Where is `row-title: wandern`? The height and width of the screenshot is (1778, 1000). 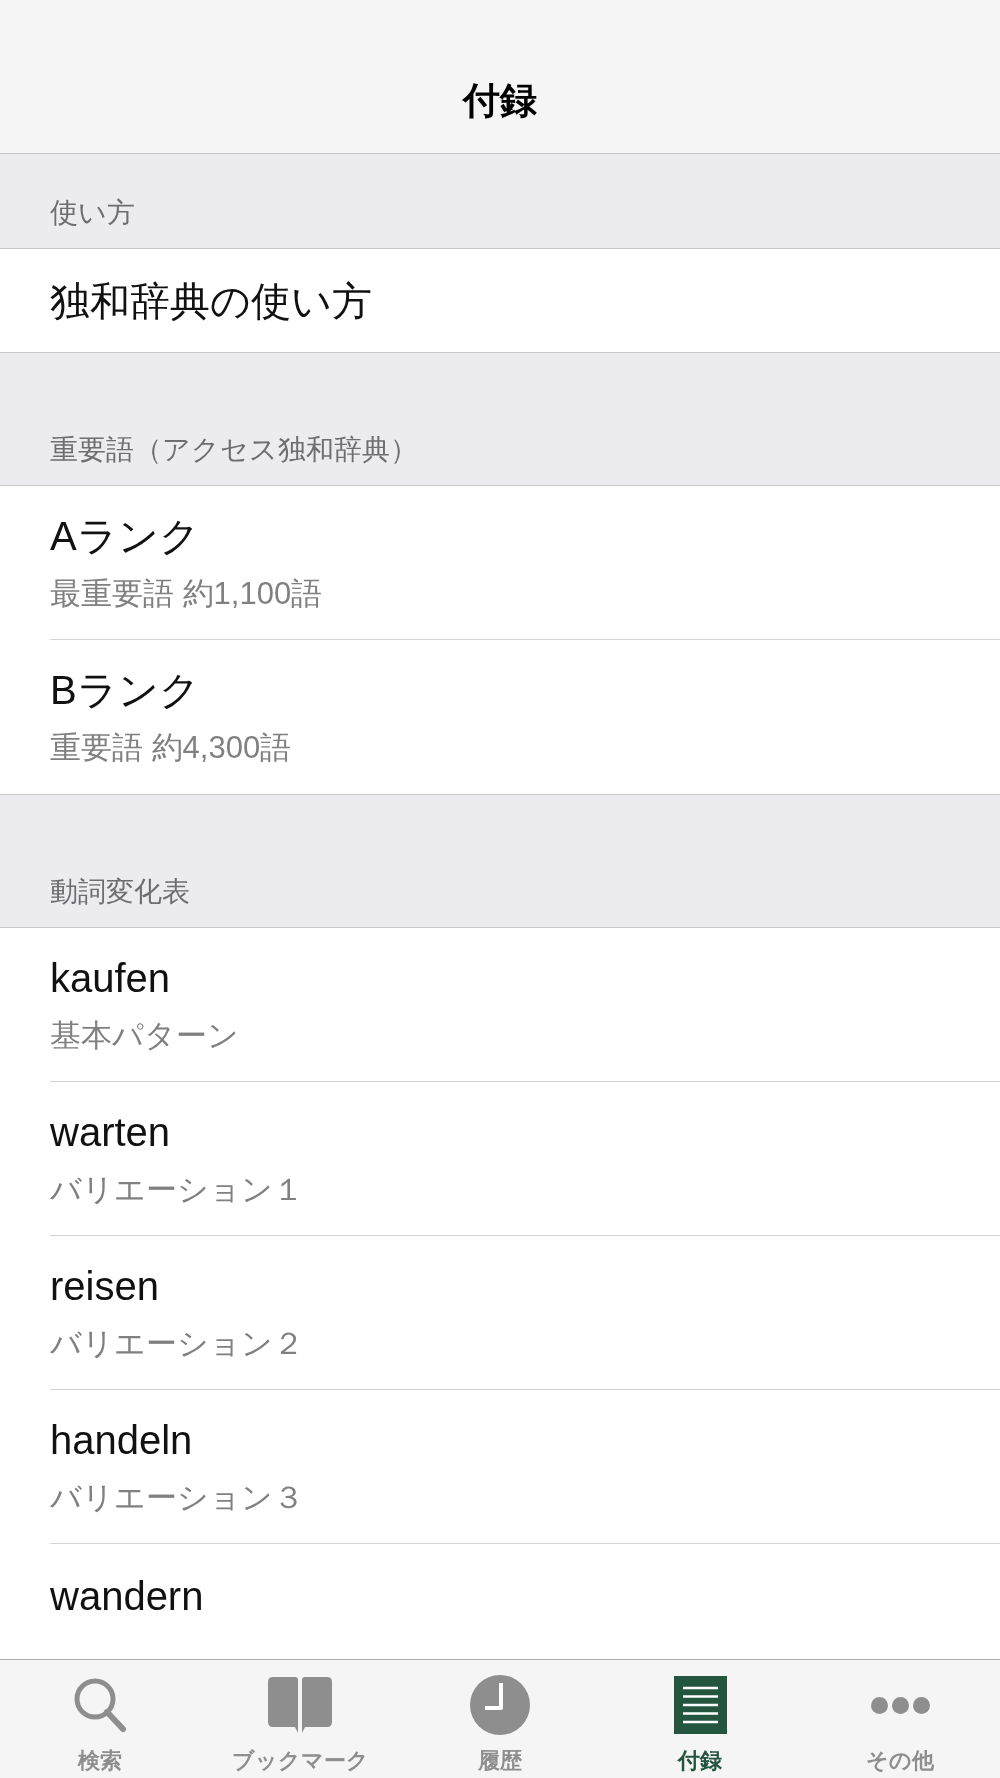
row-title: wandern is located at coordinates (127, 1596).